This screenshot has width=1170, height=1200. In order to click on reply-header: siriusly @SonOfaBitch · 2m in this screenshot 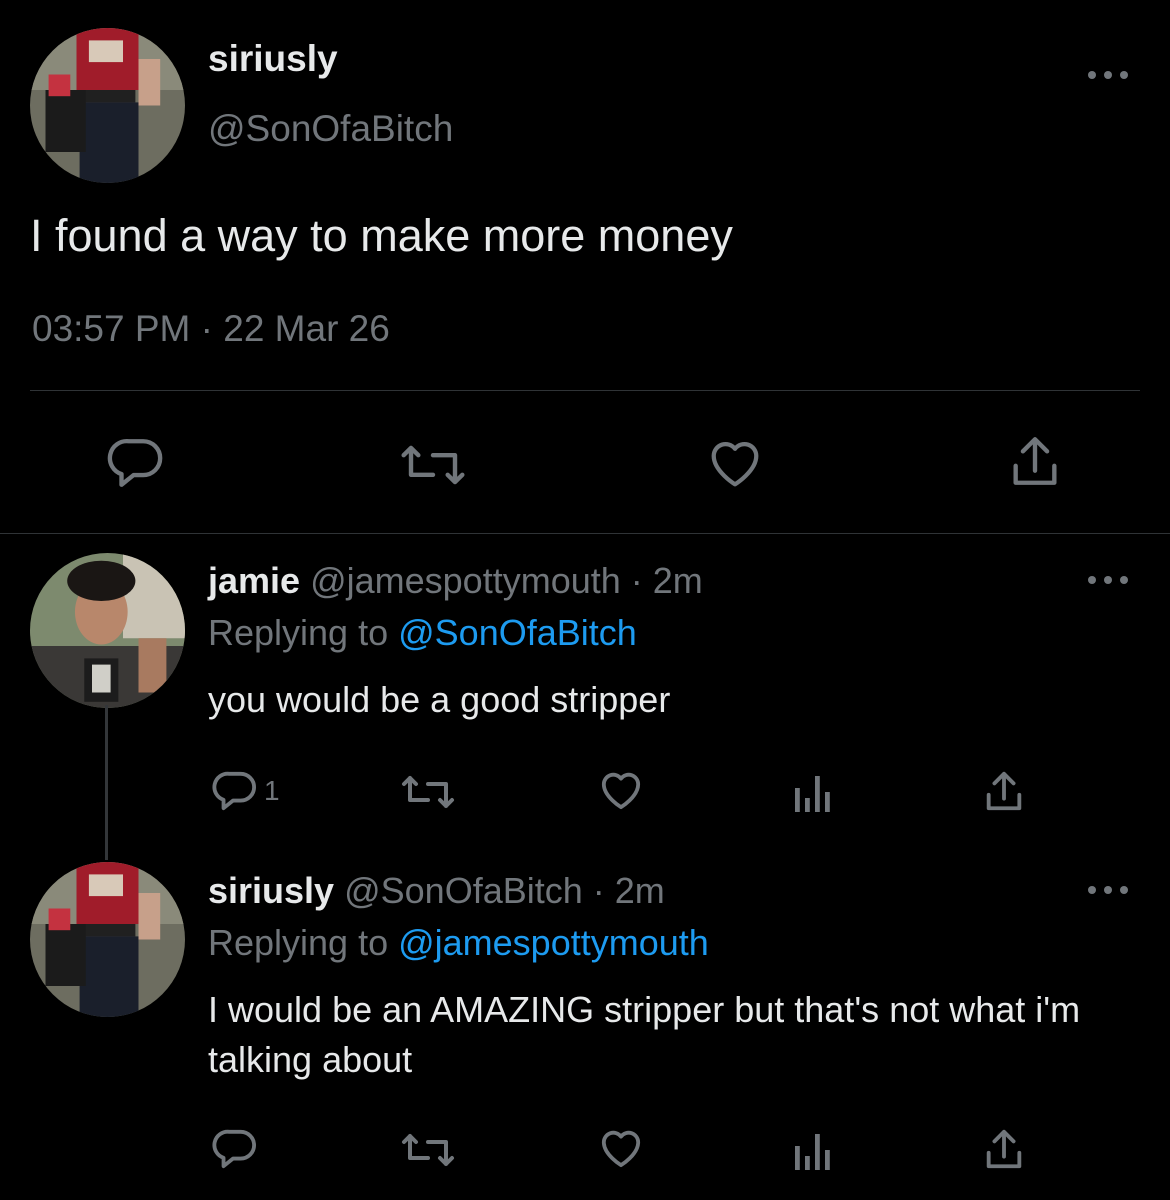, I will do `click(436, 891)`.